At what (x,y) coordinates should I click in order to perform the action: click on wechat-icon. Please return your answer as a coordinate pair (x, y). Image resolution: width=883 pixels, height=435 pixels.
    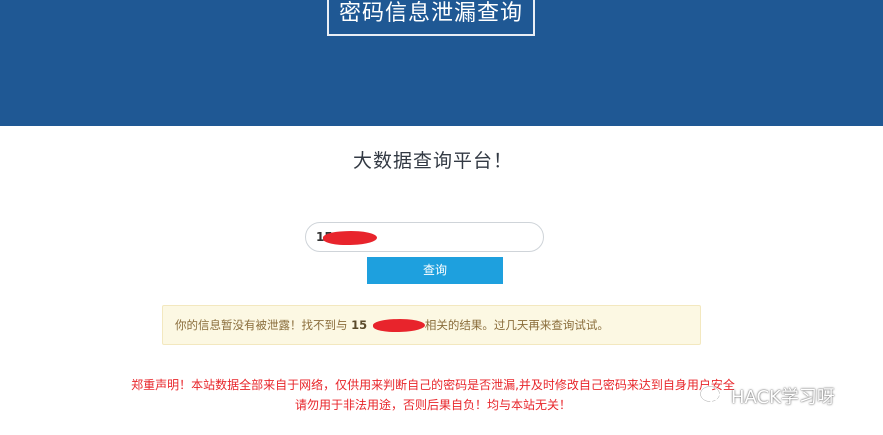
    Looking at the image, I should click on (712, 396).